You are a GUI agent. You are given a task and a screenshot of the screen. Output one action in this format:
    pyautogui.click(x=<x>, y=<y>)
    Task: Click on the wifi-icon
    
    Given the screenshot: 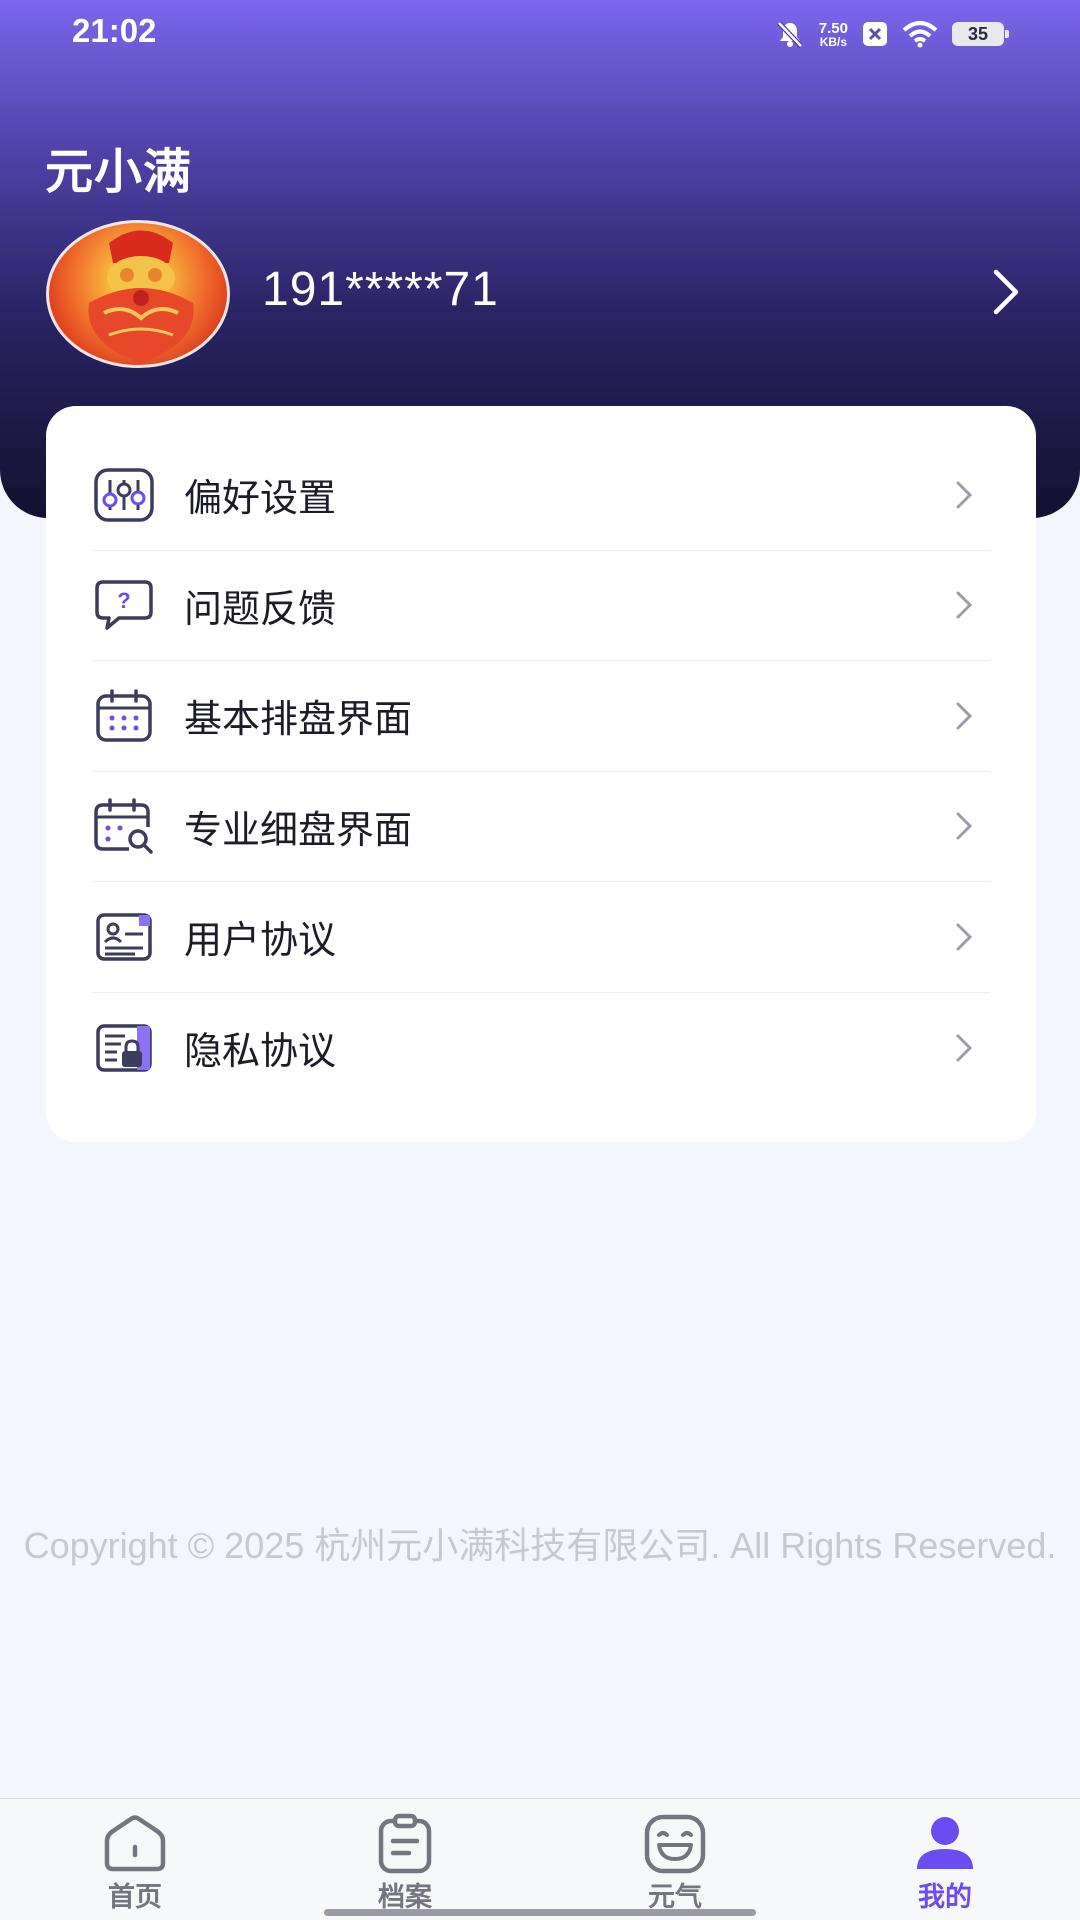 What is the action you would take?
    pyautogui.click(x=920, y=34)
    